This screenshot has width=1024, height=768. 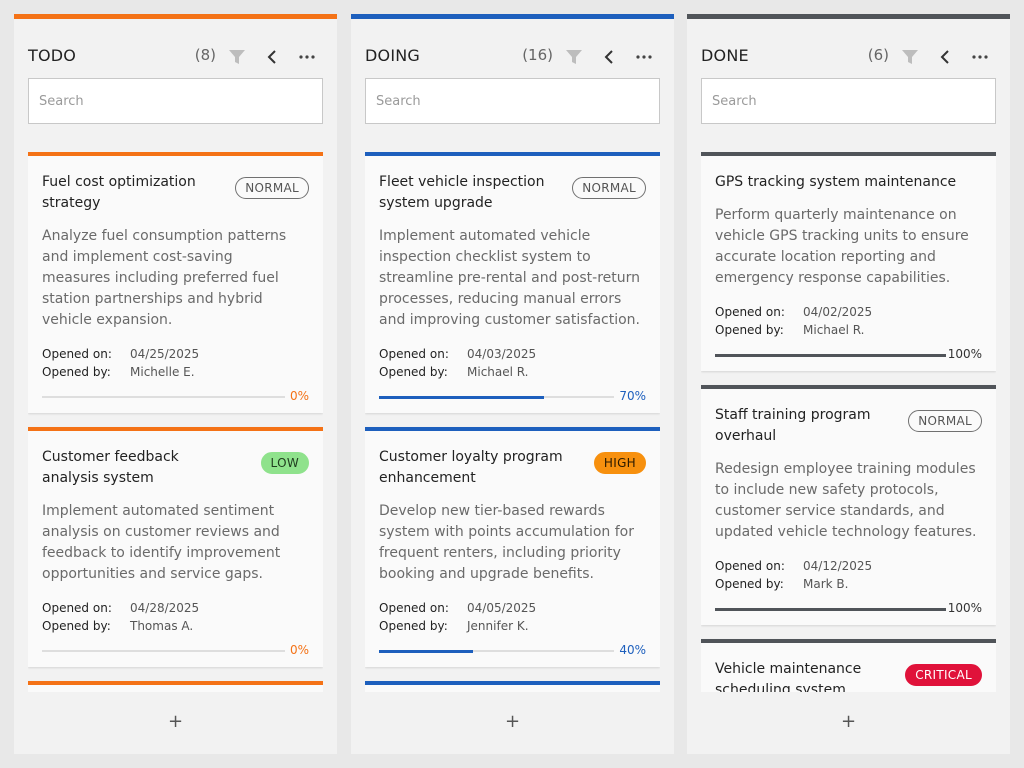 I want to click on column-count: (8), so click(x=205, y=55).